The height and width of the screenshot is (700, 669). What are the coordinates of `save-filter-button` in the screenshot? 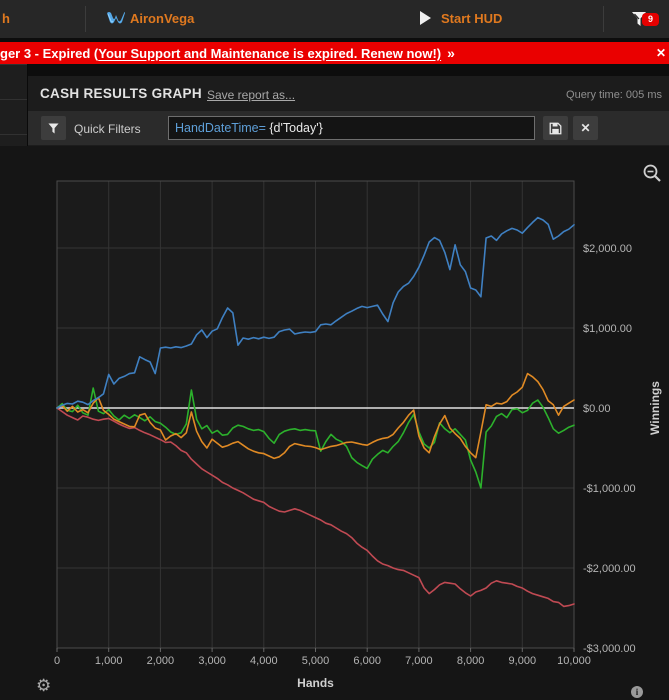 It's located at (555, 128).